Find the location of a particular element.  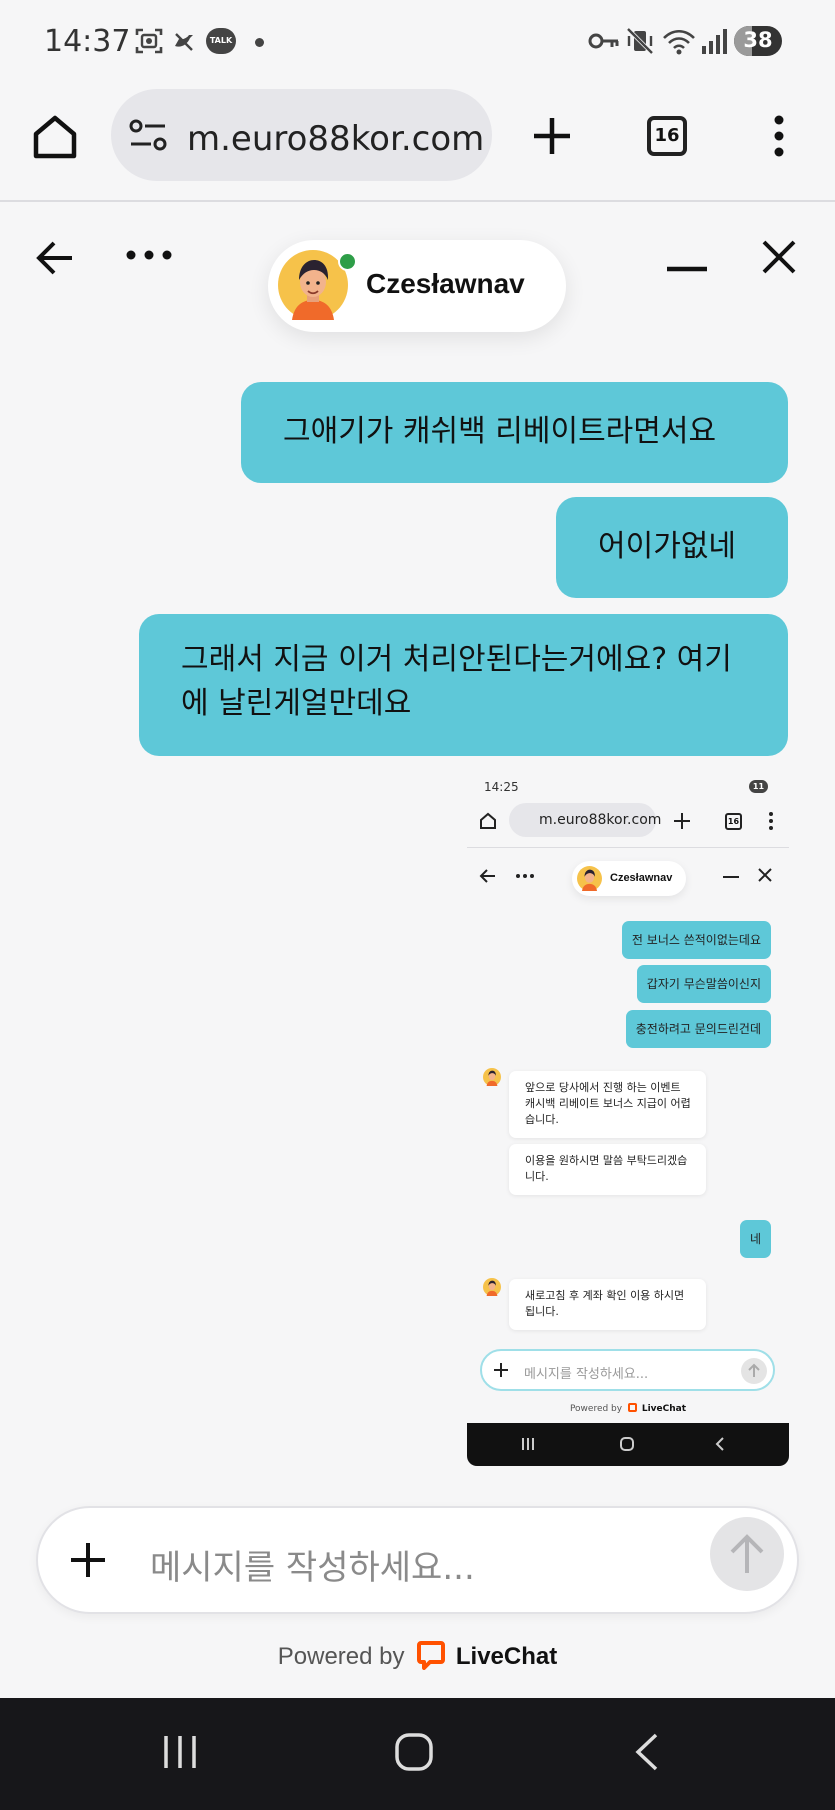

attachment-message-text: 갑자기 무슨말씀이신지 is located at coordinates (703, 984).